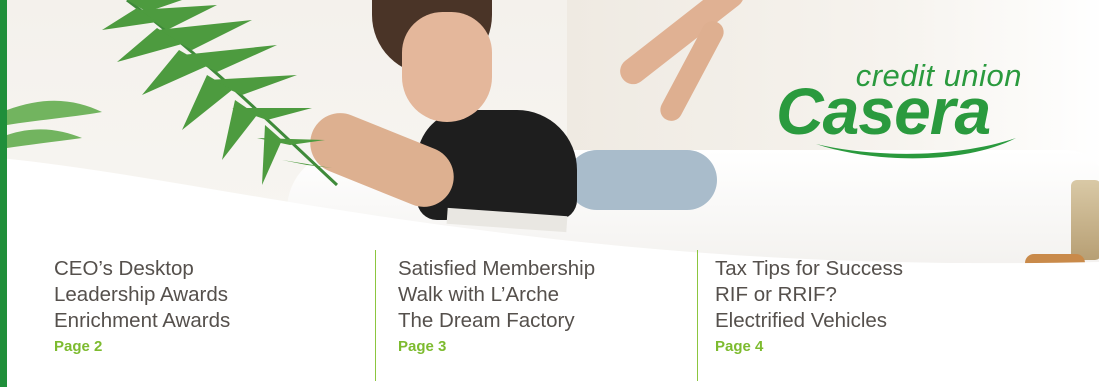  What do you see at coordinates (880, 269) in the screenshot?
I see `article-title: Tax Tips for Success` at bounding box center [880, 269].